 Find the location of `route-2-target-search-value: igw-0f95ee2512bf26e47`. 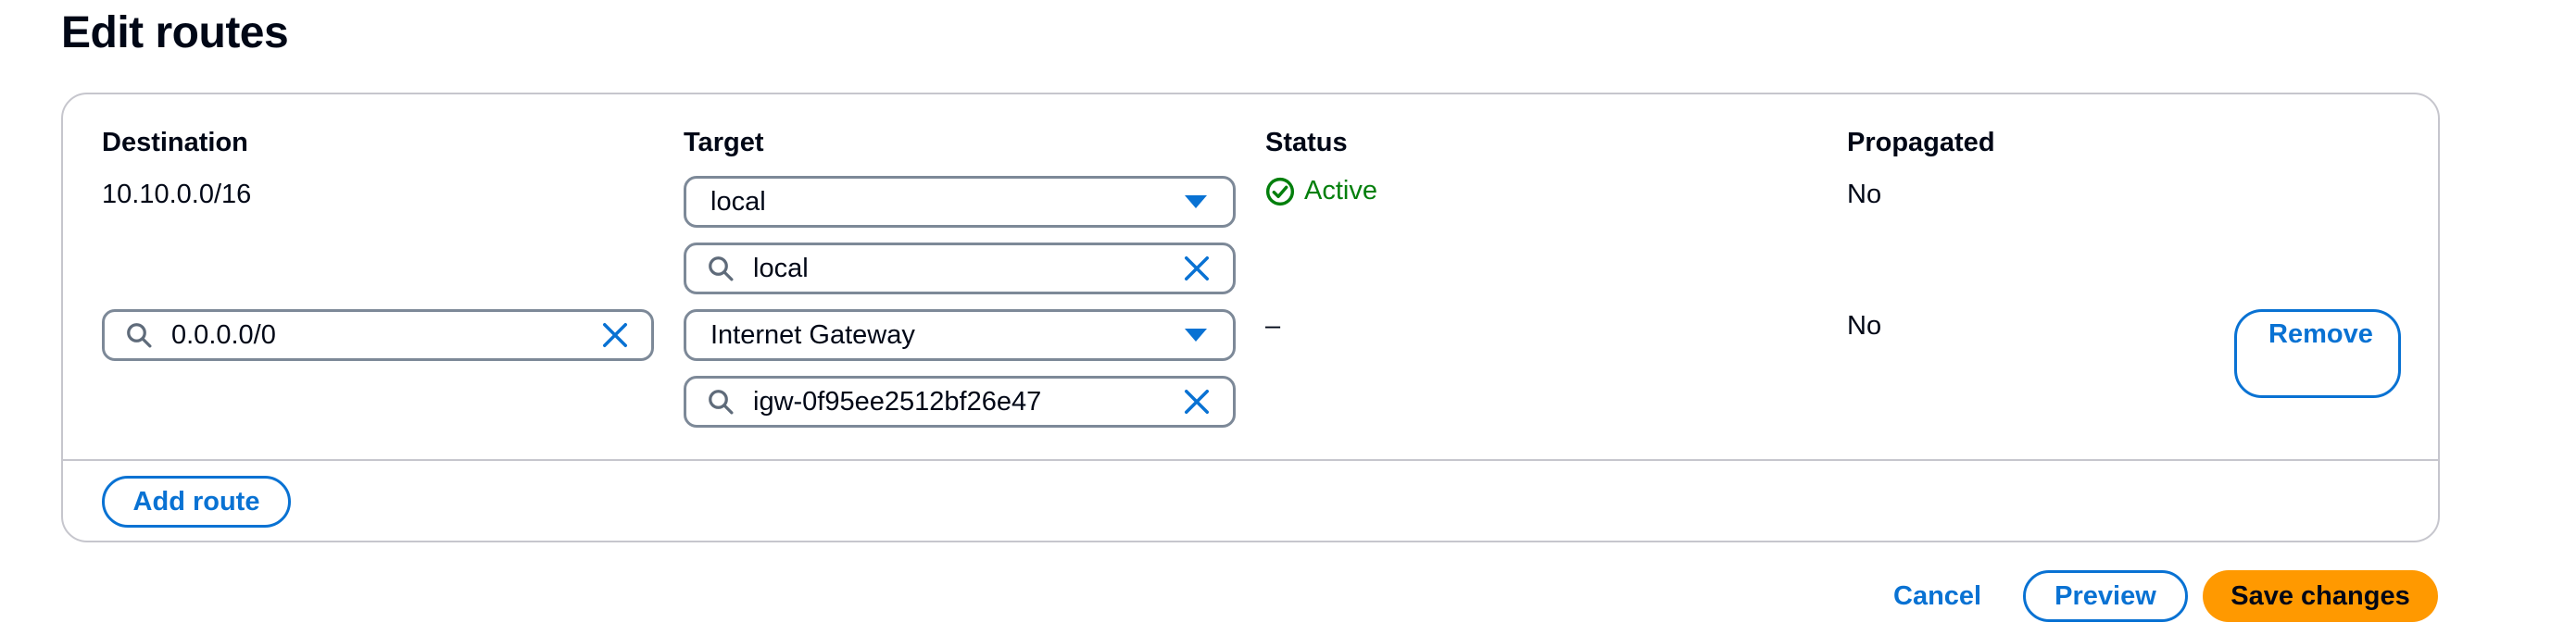

route-2-target-search-value: igw-0f95ee2512bf26e47 is located at coordinates (897, 401).